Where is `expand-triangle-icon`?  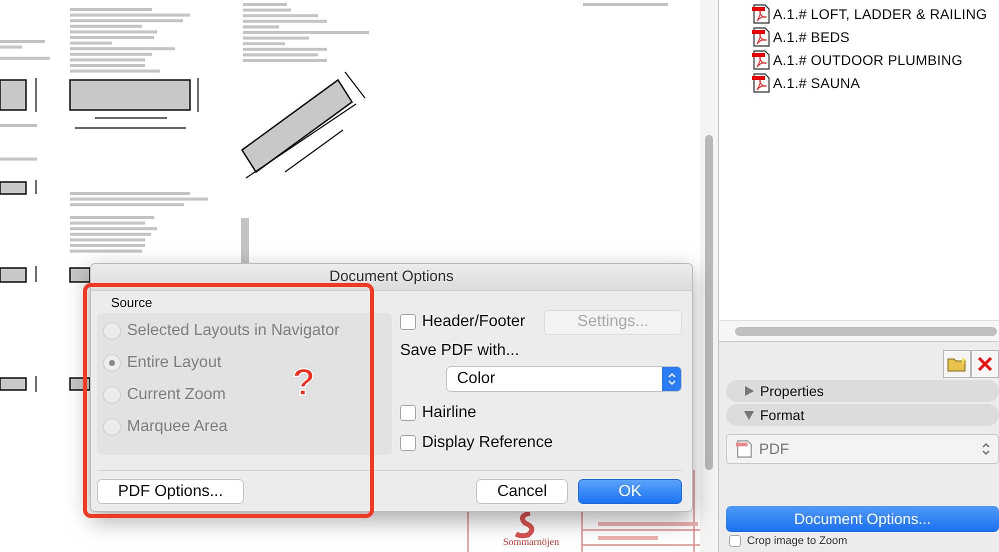
expand-triangle-icon is located at coordinates (749, 391).